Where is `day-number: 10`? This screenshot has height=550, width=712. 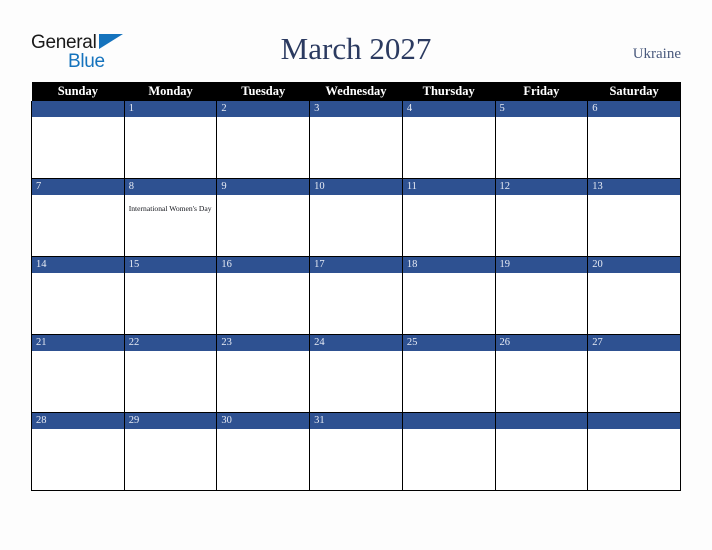
day-number: 10 is located at coordinates (356, 187).